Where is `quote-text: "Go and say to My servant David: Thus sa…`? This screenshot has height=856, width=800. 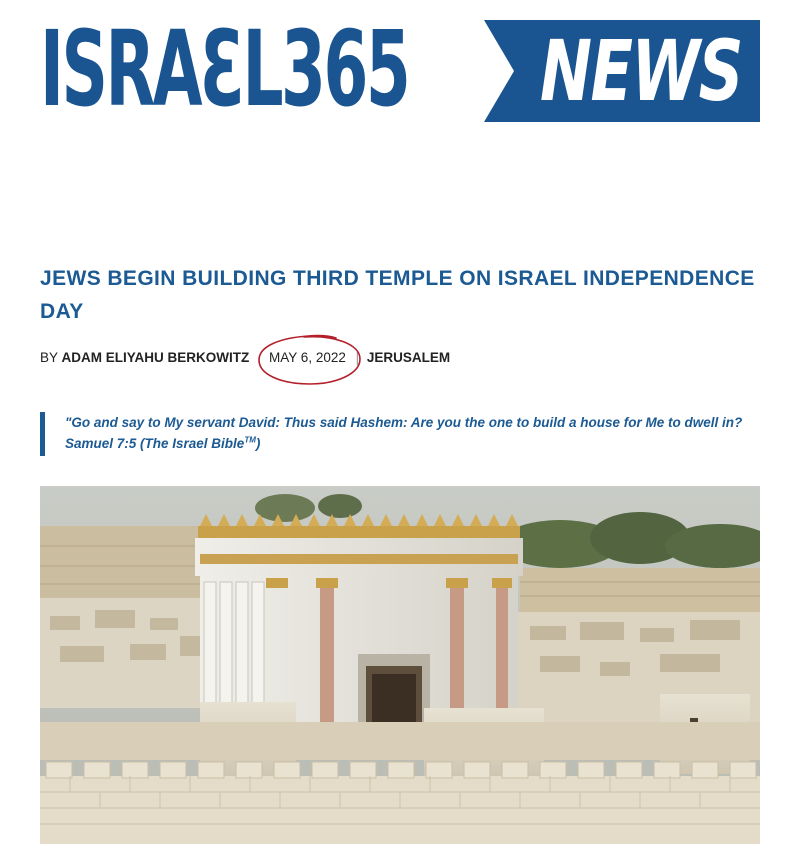 quote-text: "Go and say to My servant David: Thus sa… is located at coordinates (415, 433).